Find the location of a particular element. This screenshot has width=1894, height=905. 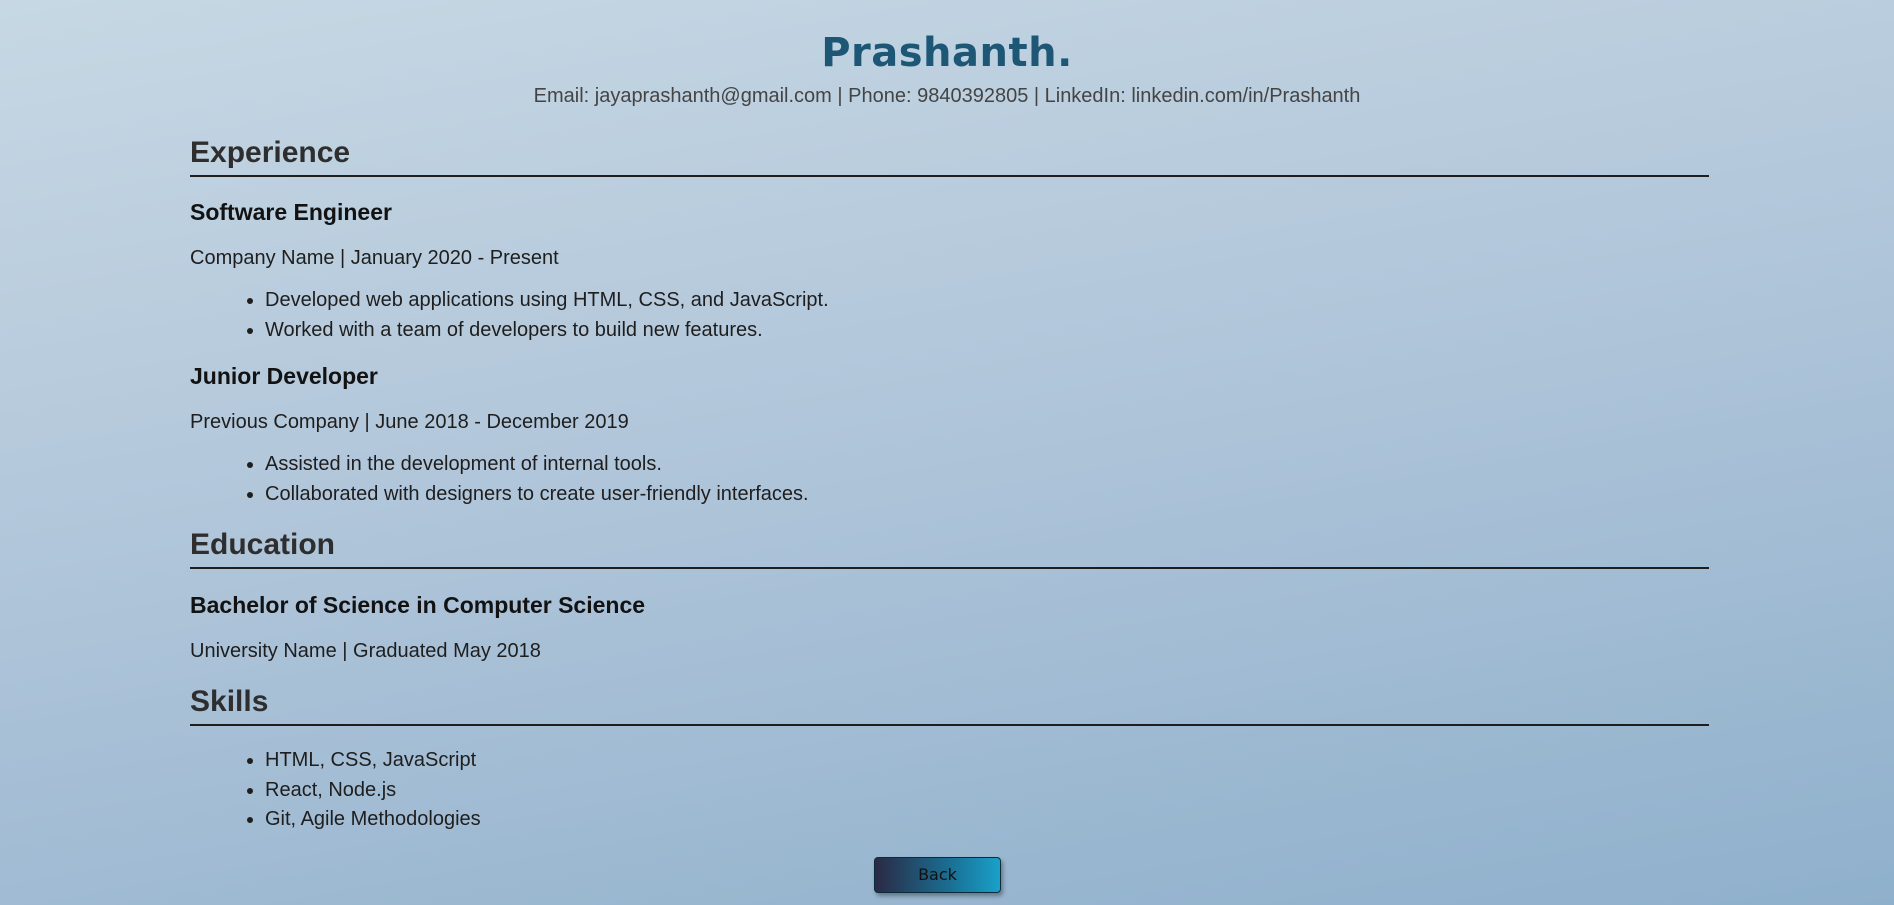

degree-title: Bachelor of Science in Computer Science is located at coordinates (418, 605).